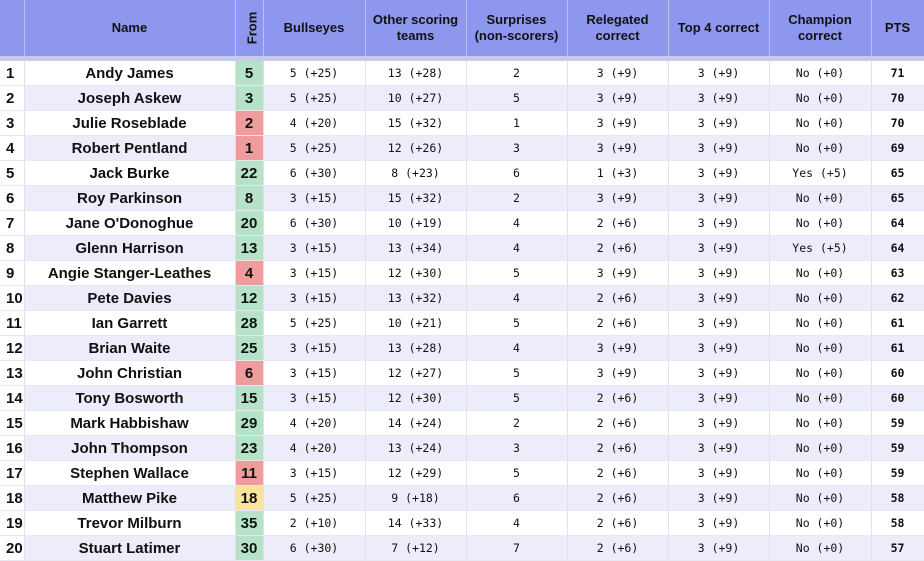  What do you see at coordinates (130, 148) in the screenshot?
I see `name-cell: Robert Pentland` at bounding box center [130, 148].